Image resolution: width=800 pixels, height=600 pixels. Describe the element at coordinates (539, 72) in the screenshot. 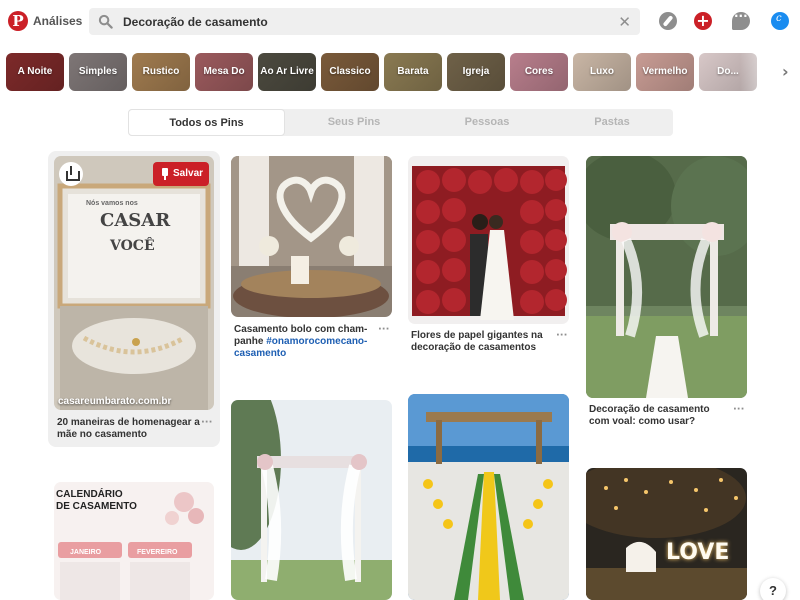

I see `category-chip-cores: Cores` at that location.